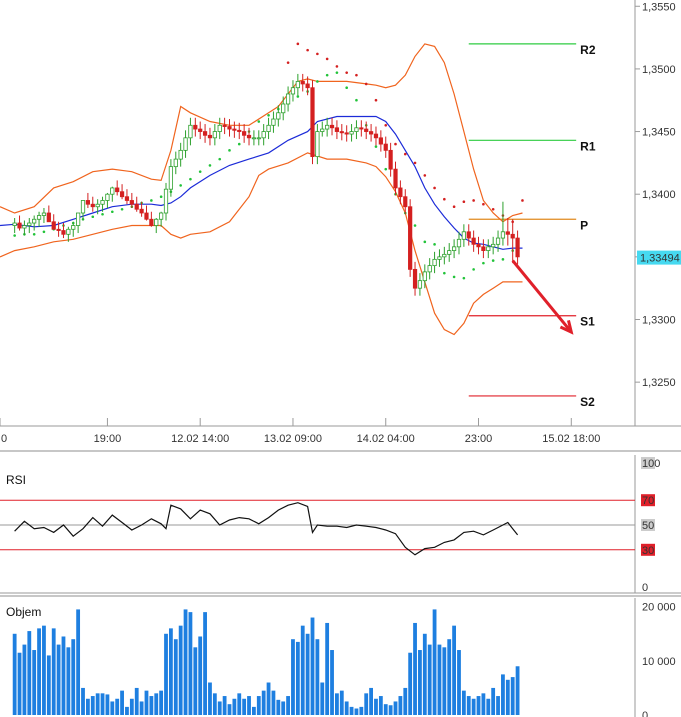 The height and width of the screenshot is (717, 681). Describe the element at coordinates (293, 439) in the screenshot. I see `time-tick-label: 13.02 09:00` at that location.